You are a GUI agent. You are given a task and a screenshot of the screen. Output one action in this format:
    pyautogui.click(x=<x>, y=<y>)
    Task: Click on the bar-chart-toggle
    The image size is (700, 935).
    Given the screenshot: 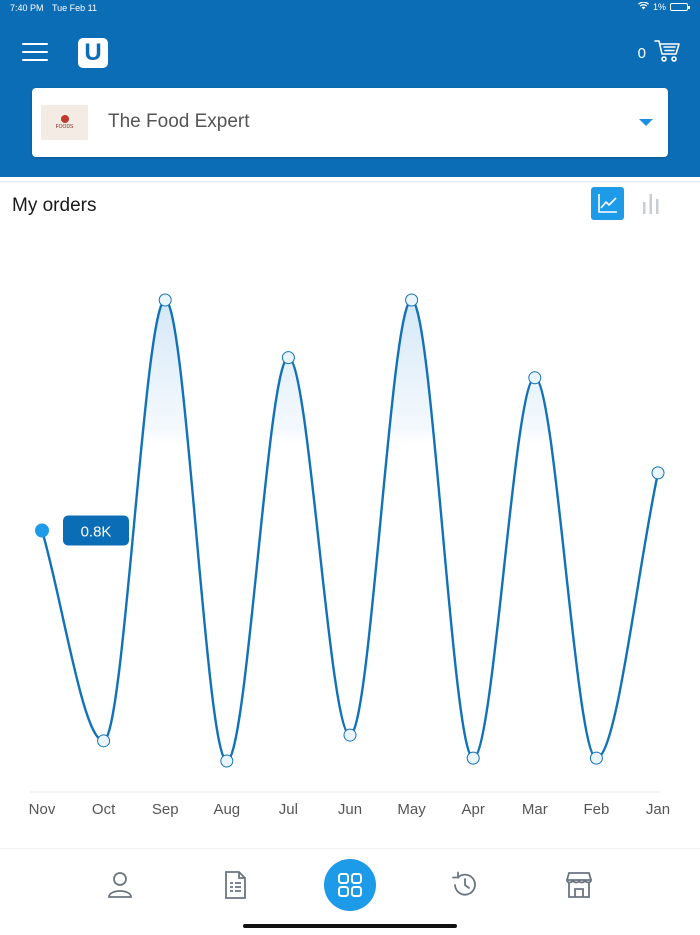 What is the action you would take?
    pyautogui.click(x=651, y=204)
    